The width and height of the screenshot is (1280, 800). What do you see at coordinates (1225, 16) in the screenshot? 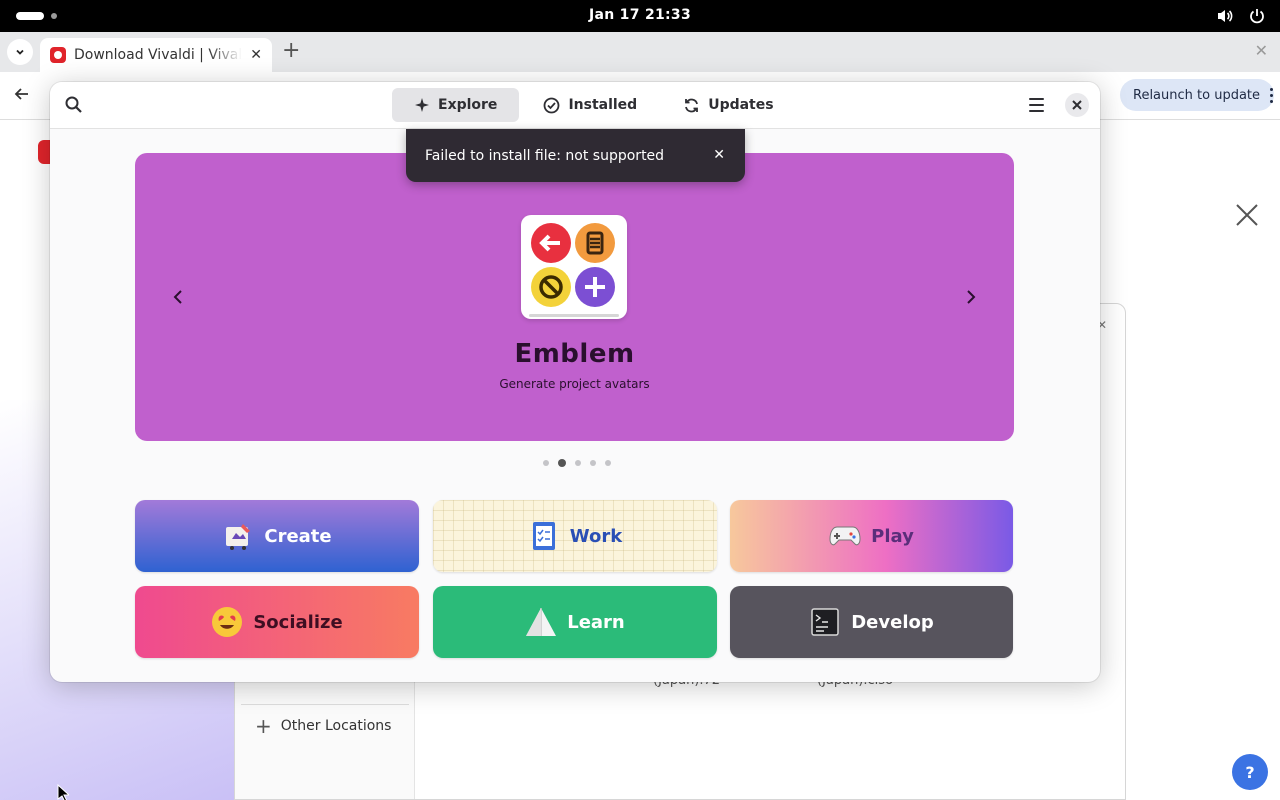
I see `volume-icon` at bounding box center [1225, 16].